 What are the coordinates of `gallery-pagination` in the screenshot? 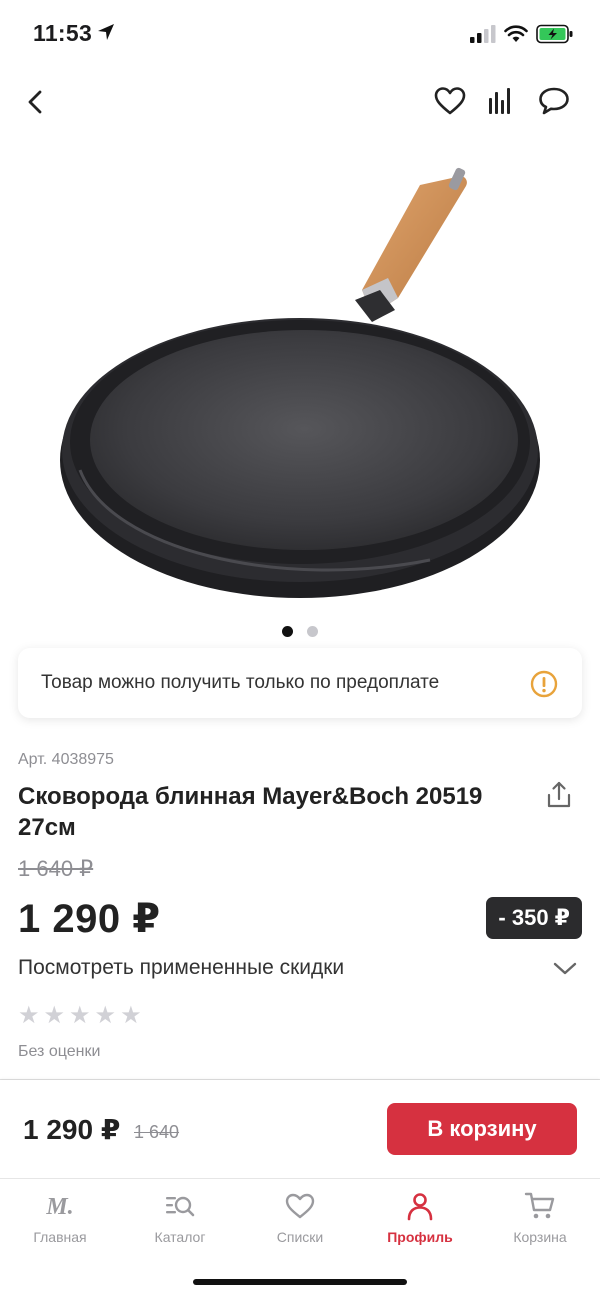 It's located at (300, 631).